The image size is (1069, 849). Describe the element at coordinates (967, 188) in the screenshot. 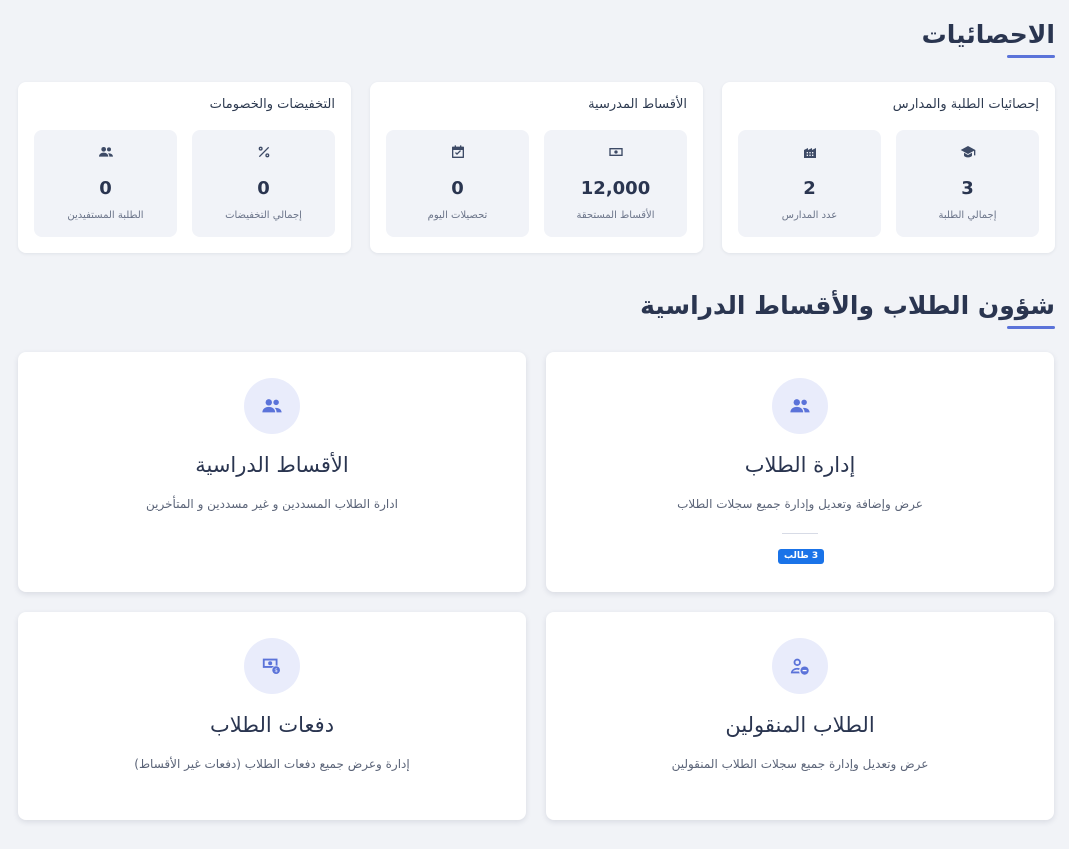

I see `stat-value: 3` at that location.